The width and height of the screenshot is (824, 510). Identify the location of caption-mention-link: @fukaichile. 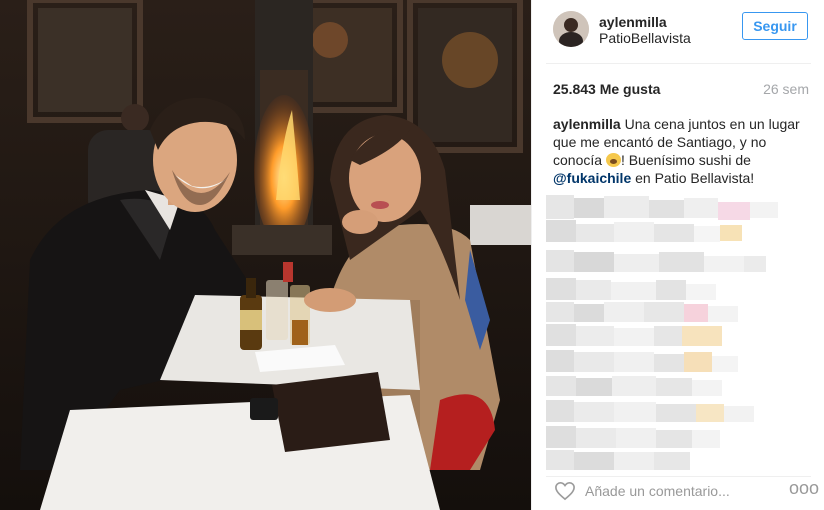
(592, 178).